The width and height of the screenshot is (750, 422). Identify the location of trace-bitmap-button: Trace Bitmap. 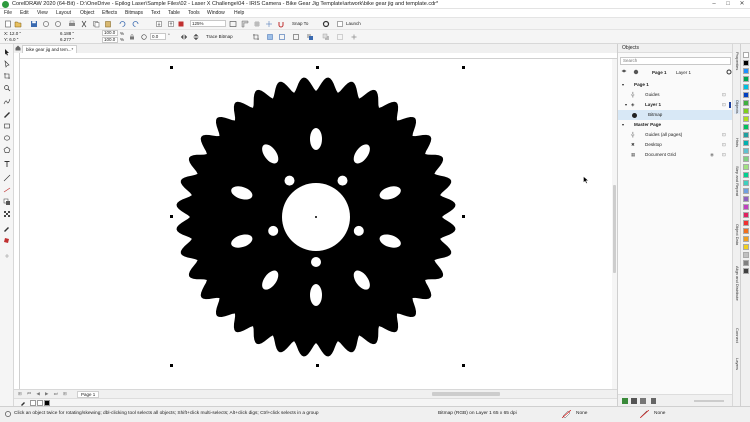
(219, 36).